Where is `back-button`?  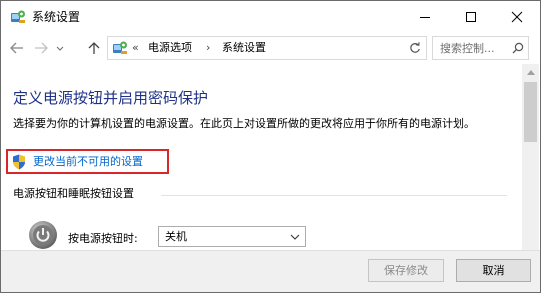
back-button is located at coordinates (17, 48).